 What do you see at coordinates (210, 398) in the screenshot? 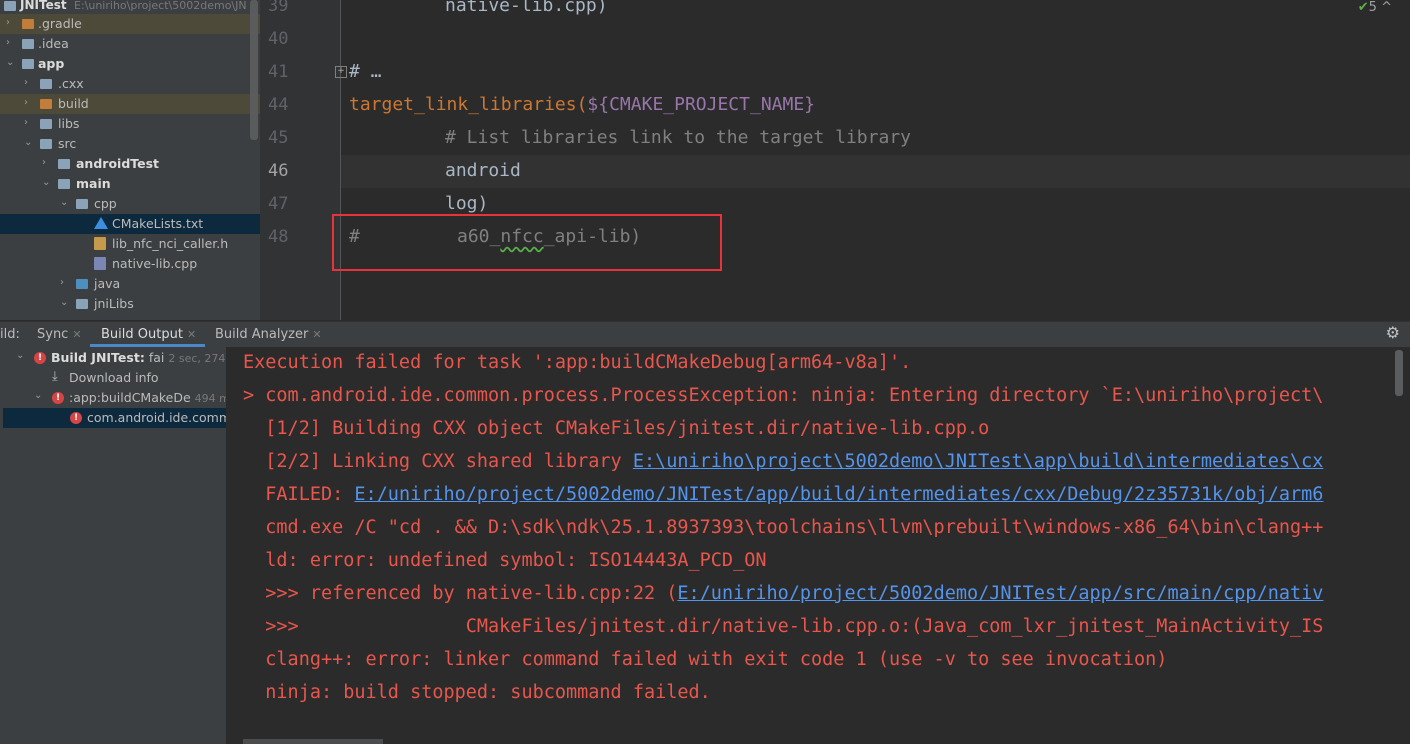
I see `task-time: 494 ms` at bounding box center [210, 398].